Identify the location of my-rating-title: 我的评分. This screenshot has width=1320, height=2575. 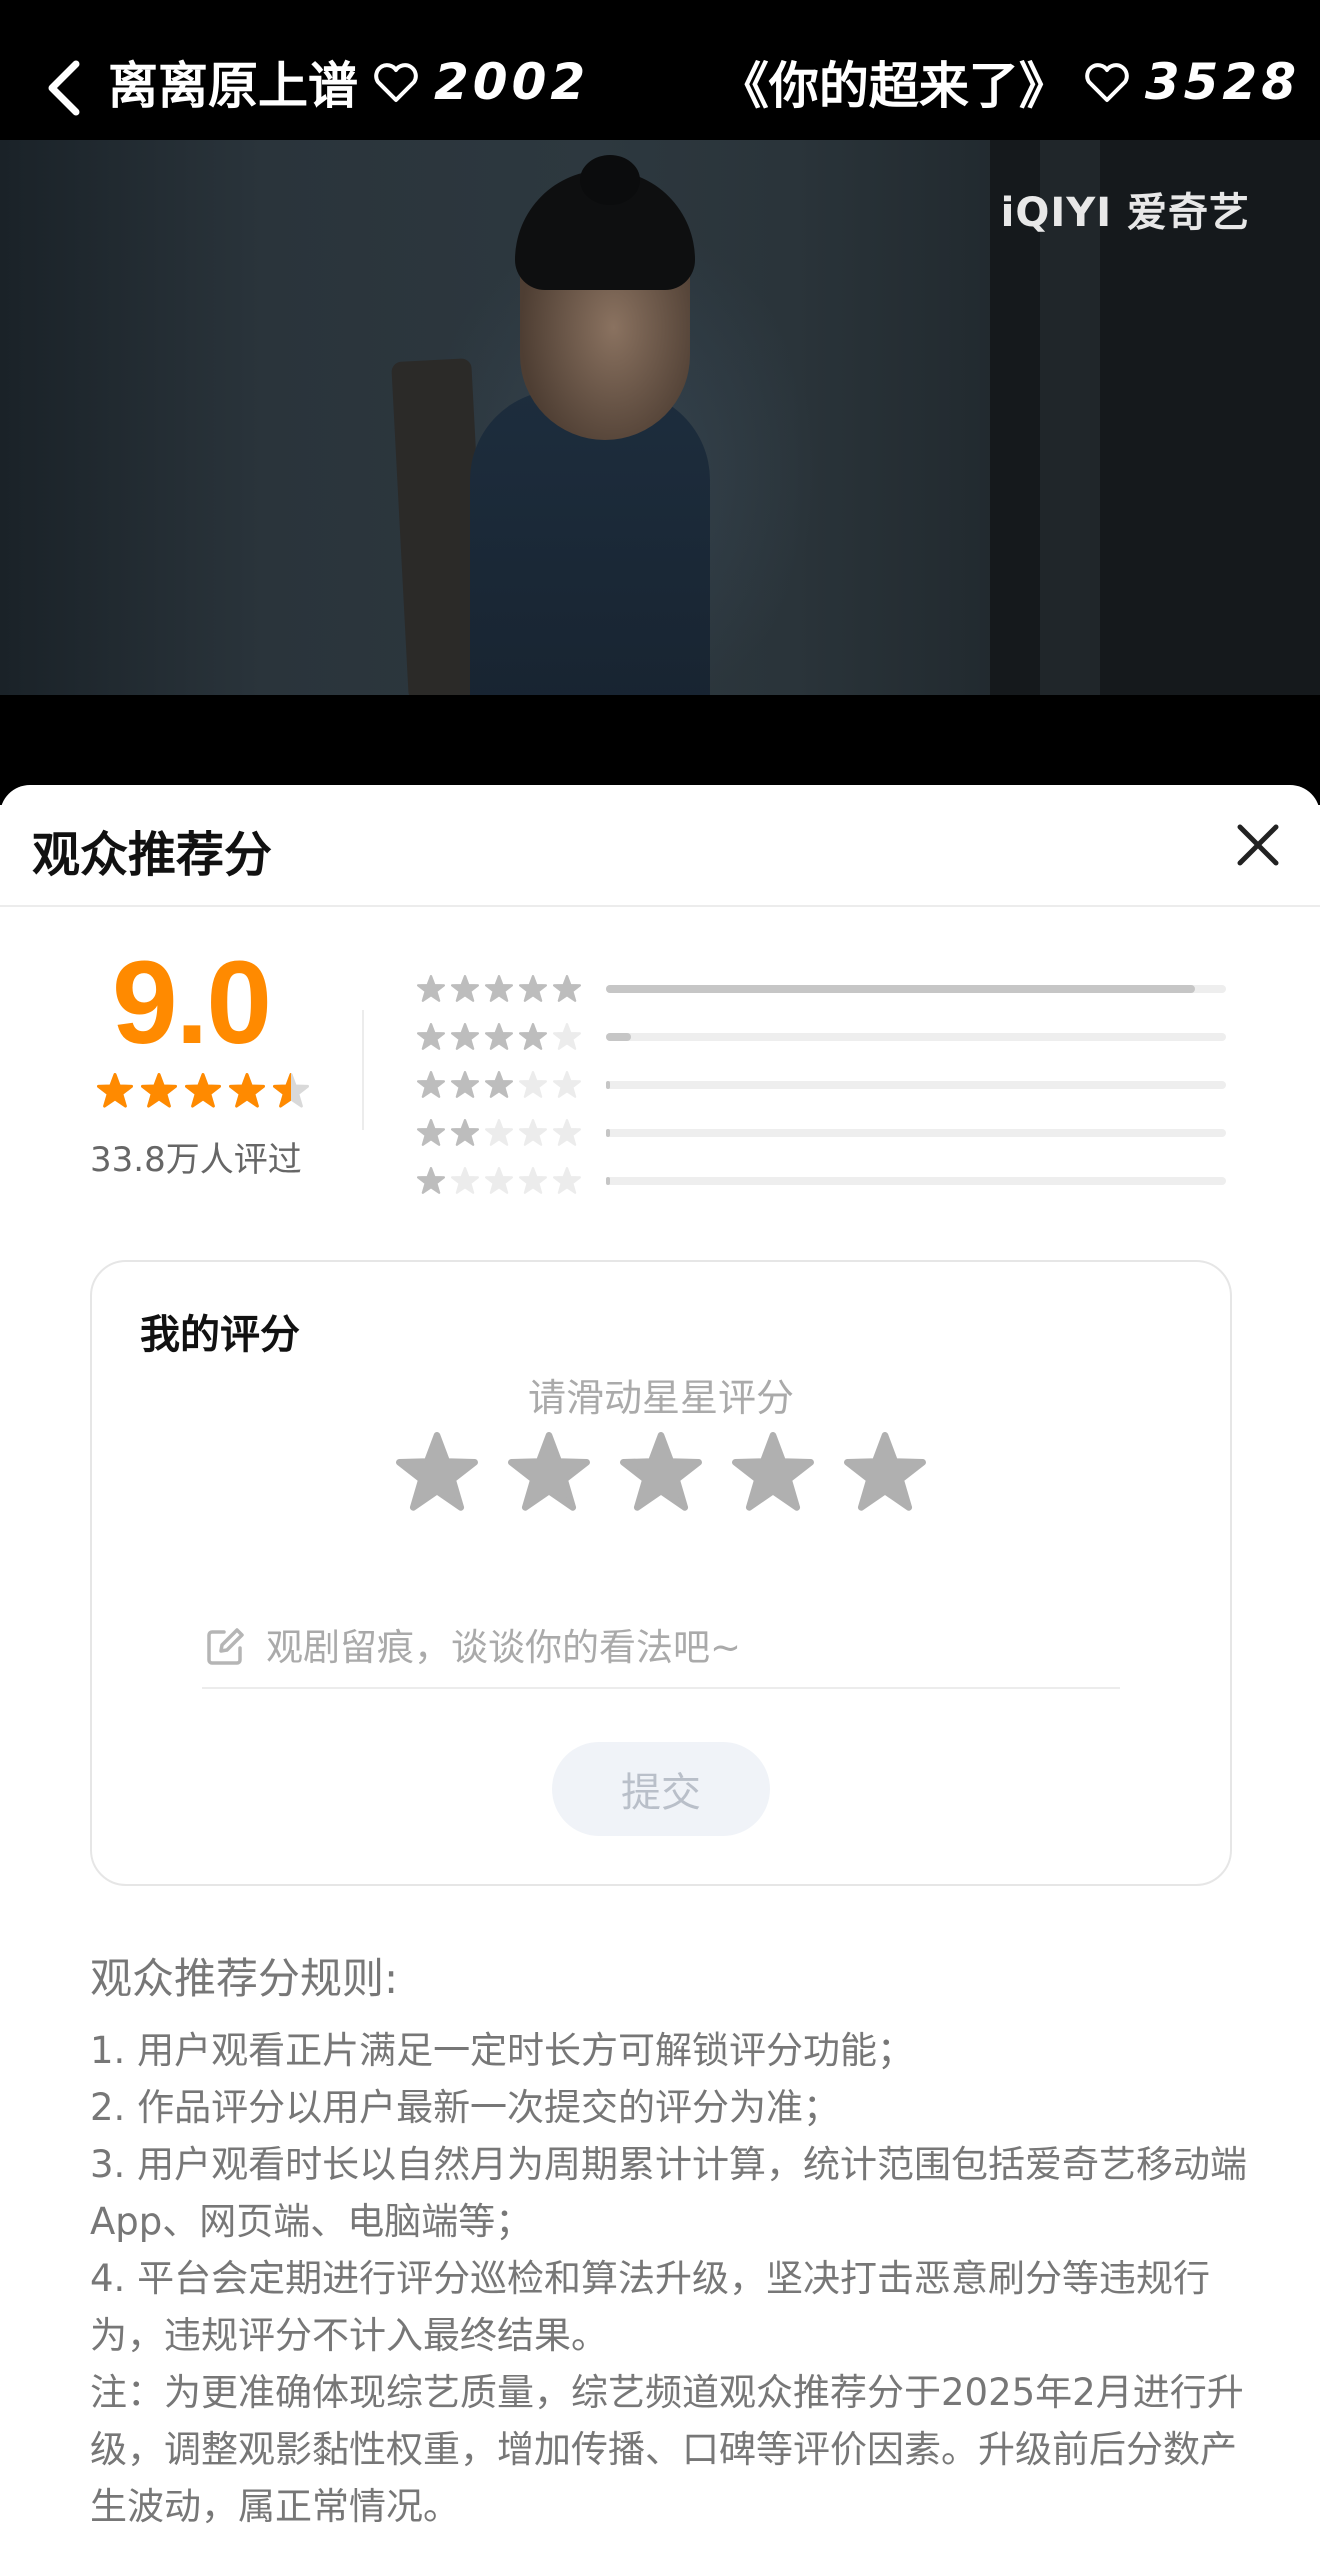
(220, 1335).